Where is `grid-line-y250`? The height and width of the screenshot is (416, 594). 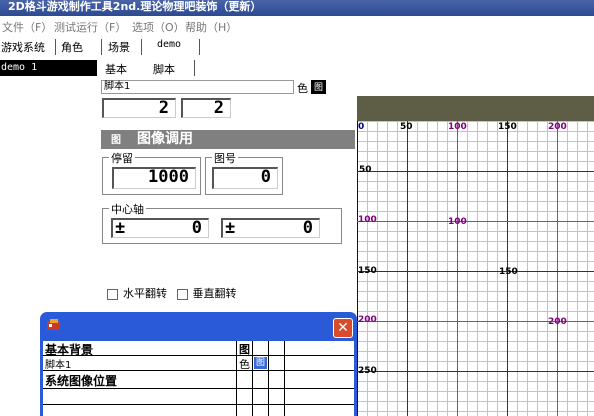
grid-line-y250 is located at coordinates (475, 371).